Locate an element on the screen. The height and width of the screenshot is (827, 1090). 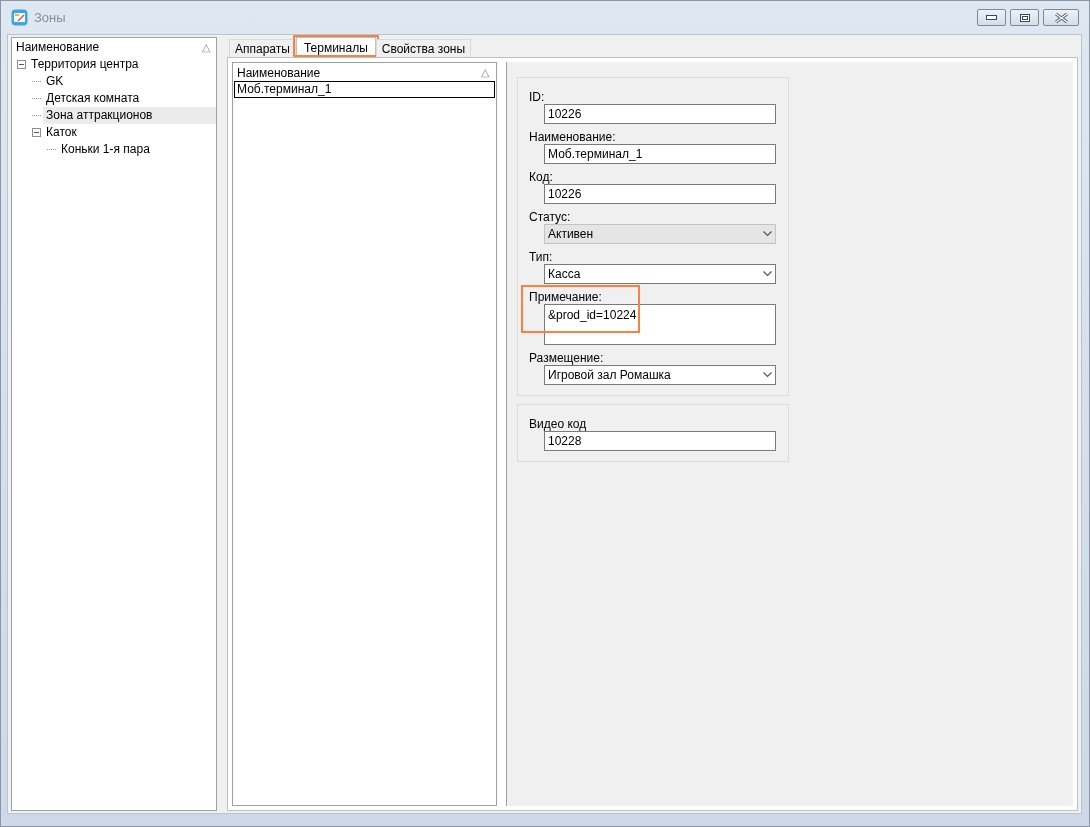
dropdown: Игровой зал Ромашка is located at coordinates (660, 375).